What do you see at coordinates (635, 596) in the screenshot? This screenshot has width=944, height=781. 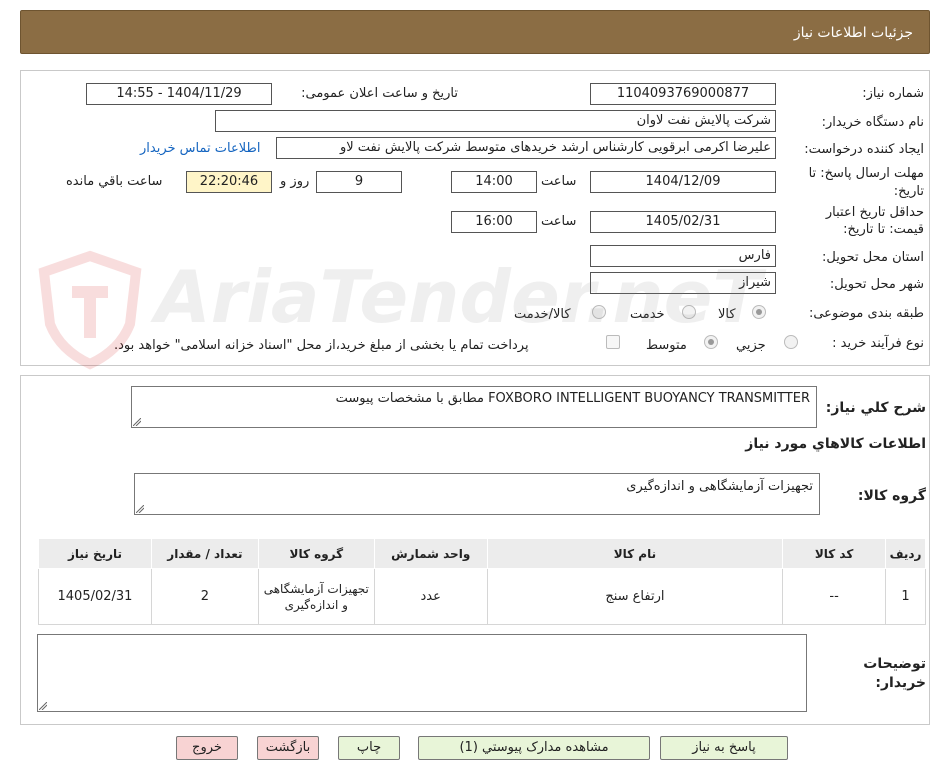 I see `cell-name: ارتفاع سنج` at bounding box center [635, 596].